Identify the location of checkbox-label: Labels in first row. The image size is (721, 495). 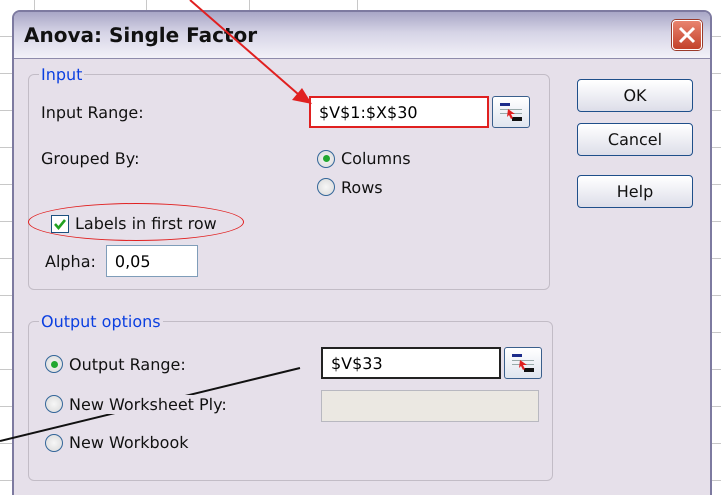
(146, 223).